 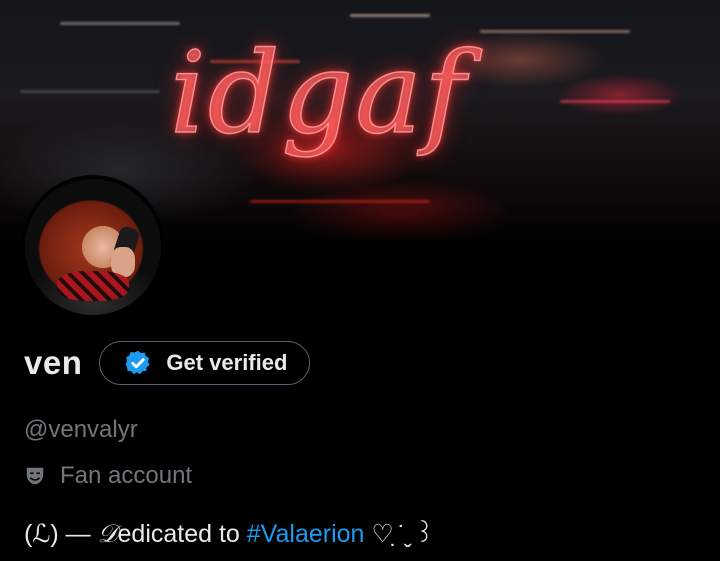 I want to click on avatar-scarf, so click(x=93, y=286).